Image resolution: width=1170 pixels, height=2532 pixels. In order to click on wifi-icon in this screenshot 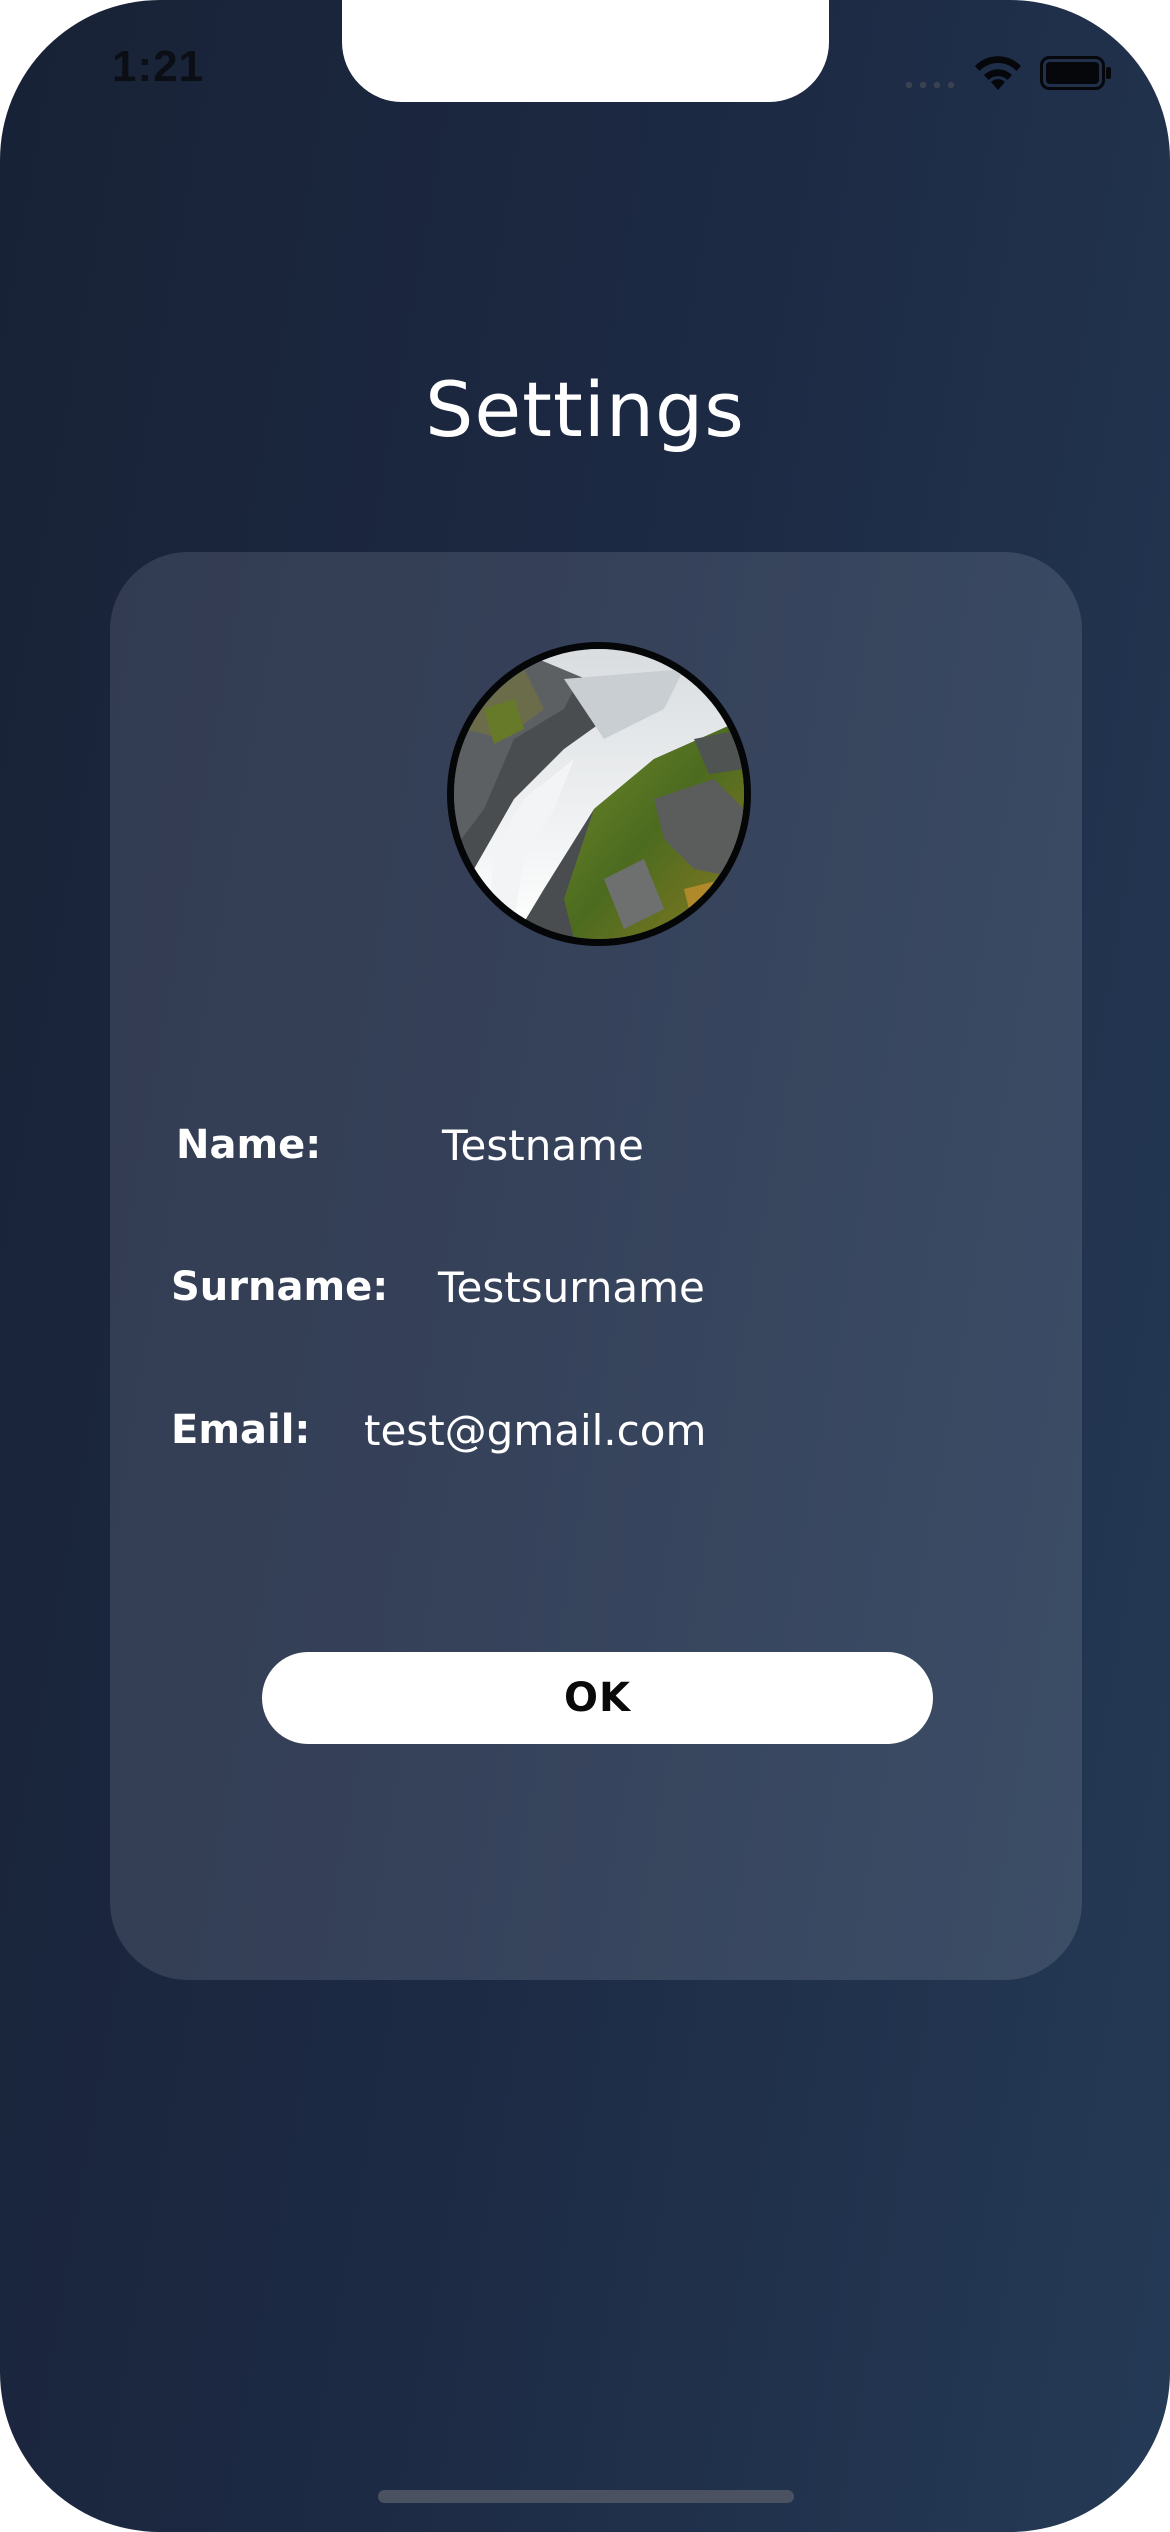, I will do `click(998, 73)`.